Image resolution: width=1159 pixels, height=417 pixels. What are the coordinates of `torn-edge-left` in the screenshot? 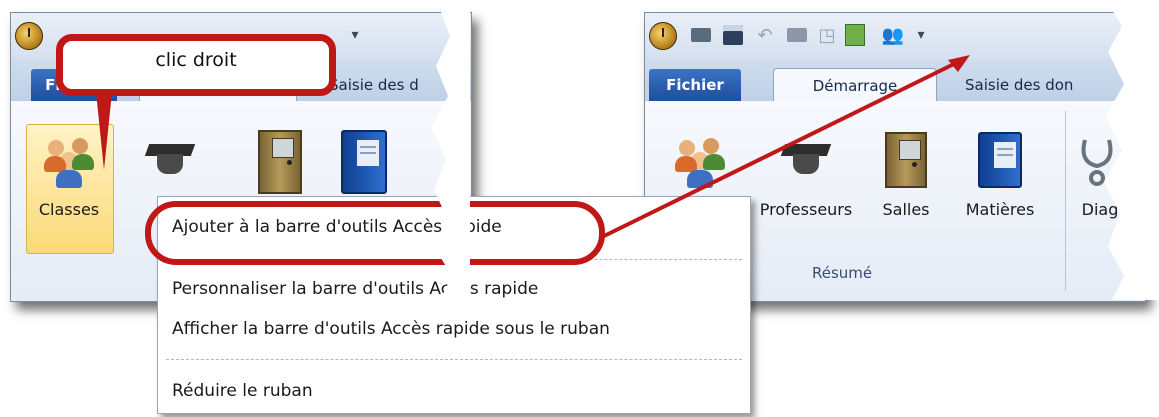 It's located at (451, 155).